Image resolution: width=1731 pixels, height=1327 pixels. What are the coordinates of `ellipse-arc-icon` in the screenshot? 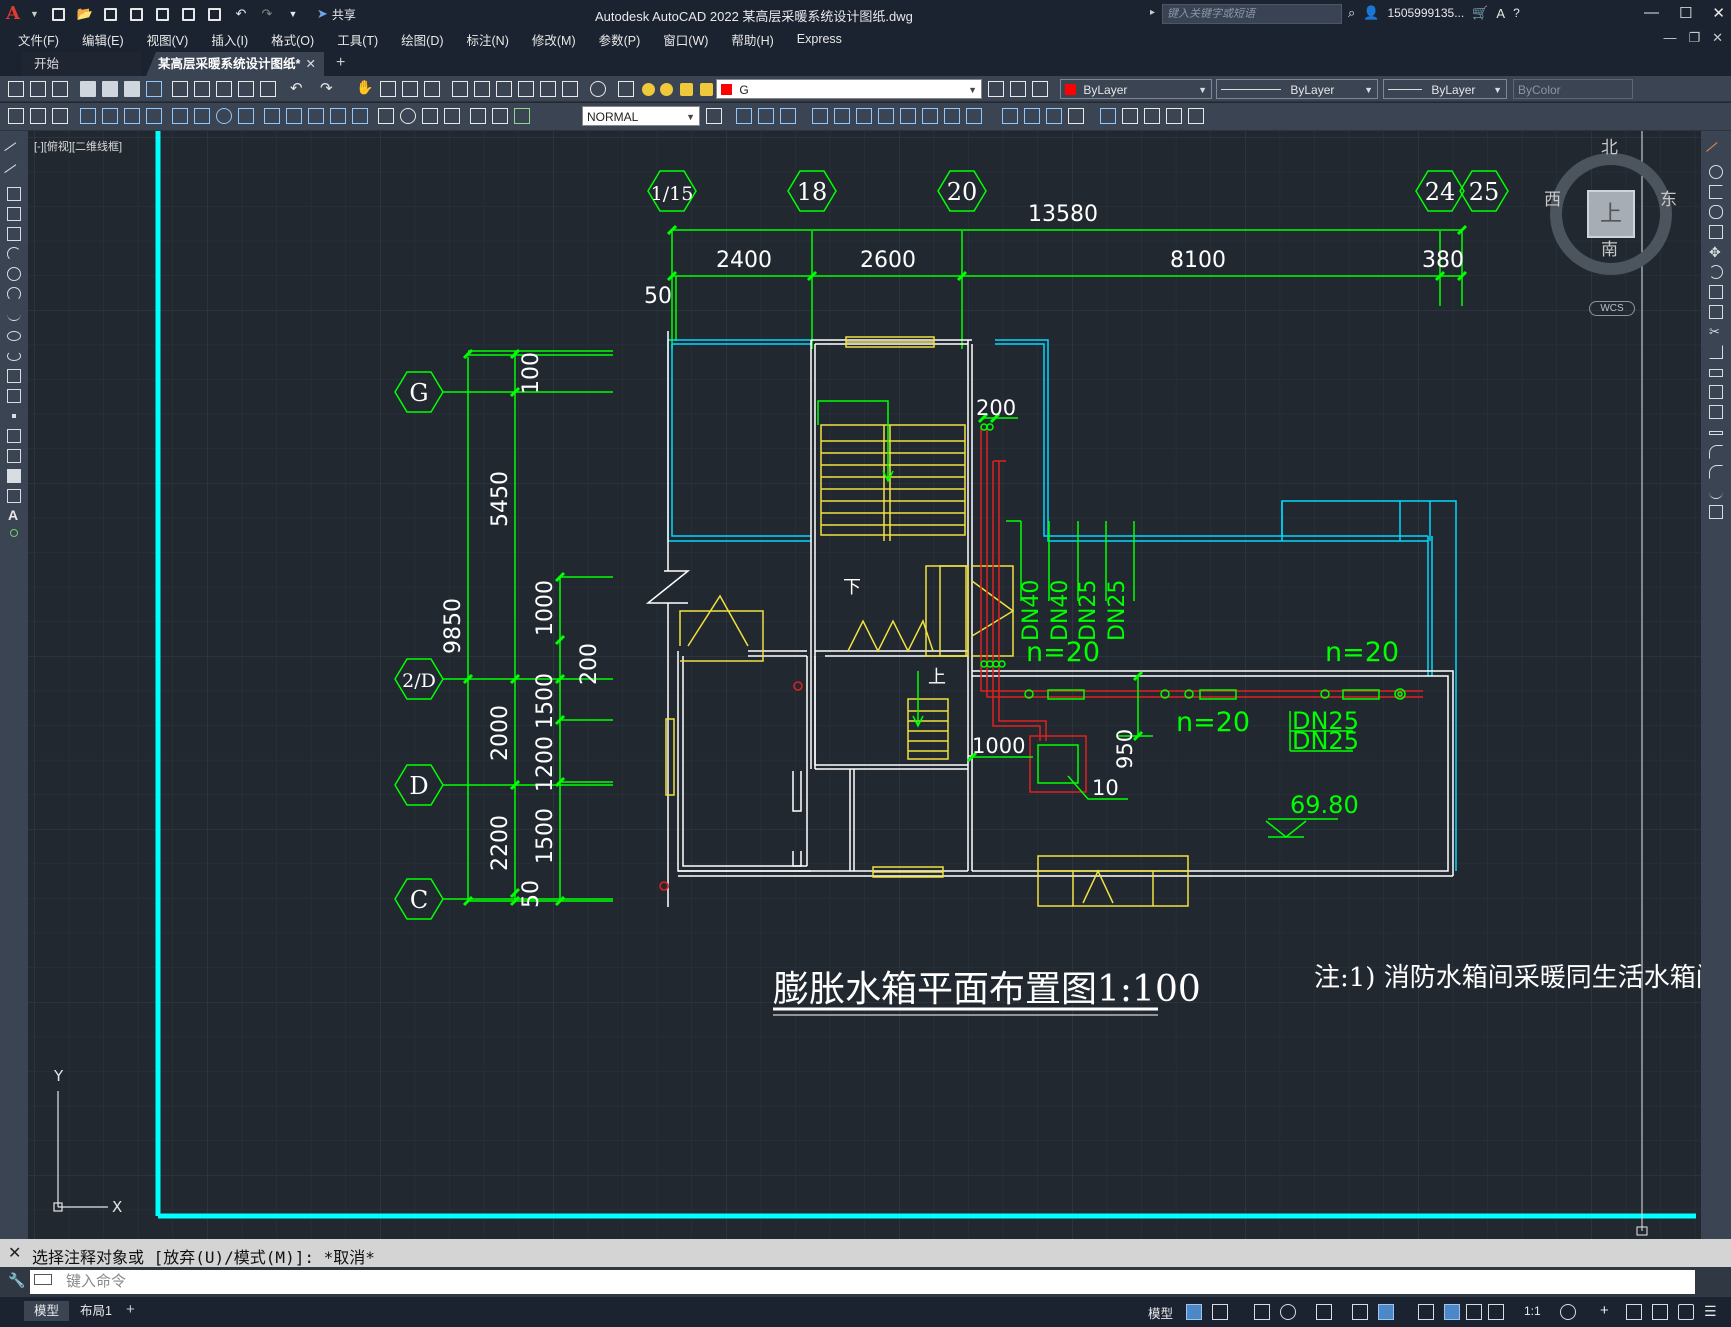 It's located at (14, 356).